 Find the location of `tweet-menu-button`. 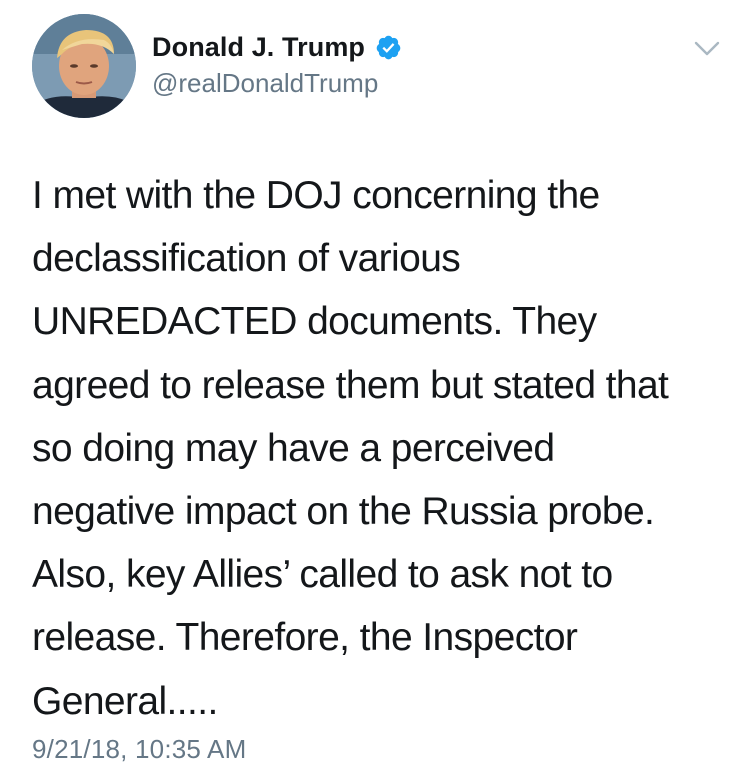

tweet-menu-button is located at coordinates (707, 49).